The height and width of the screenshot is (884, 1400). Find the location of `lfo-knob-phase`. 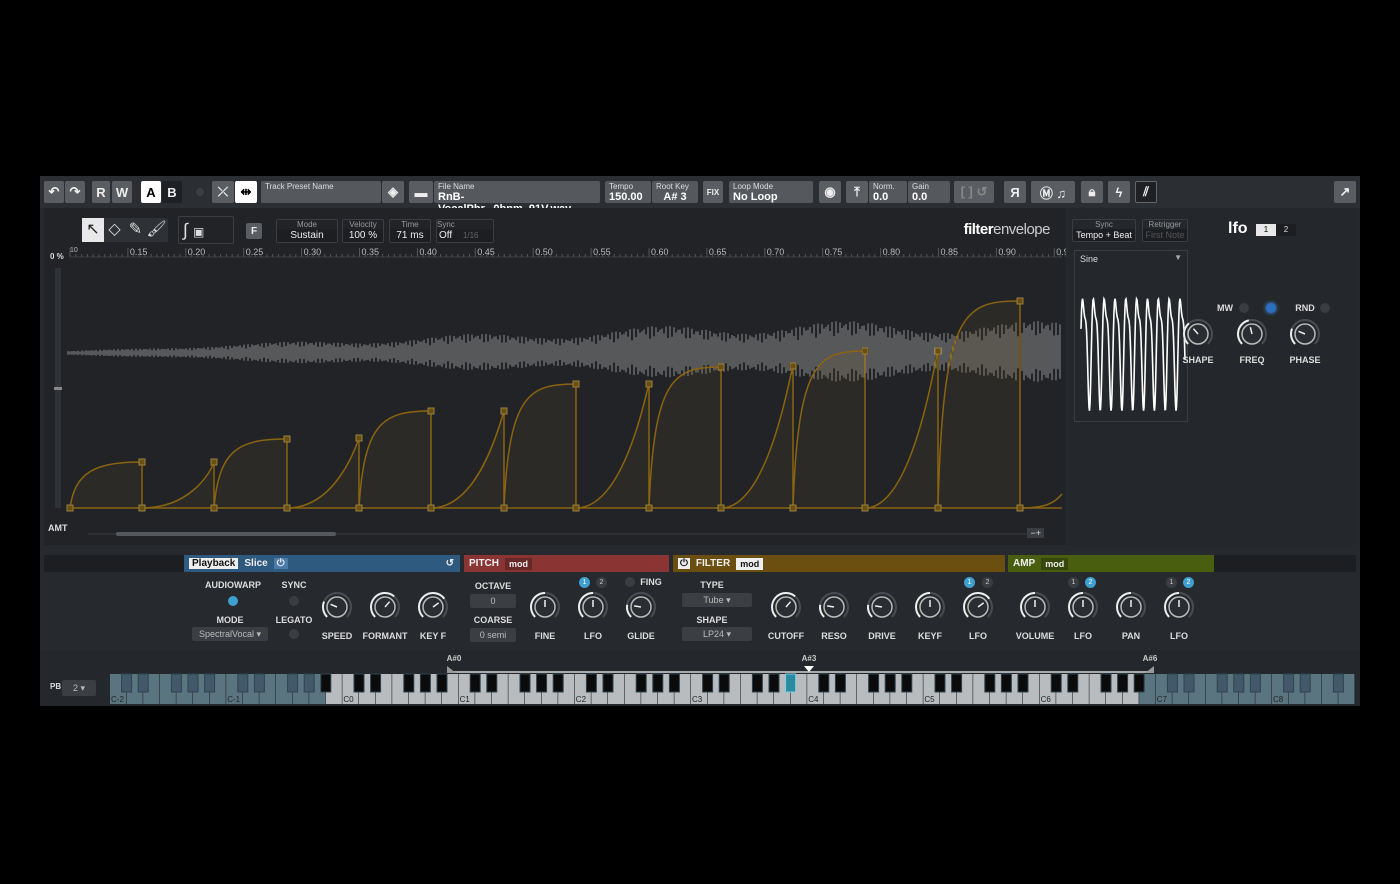

lfo-knob-phase is located at coordinates (1305, 334).